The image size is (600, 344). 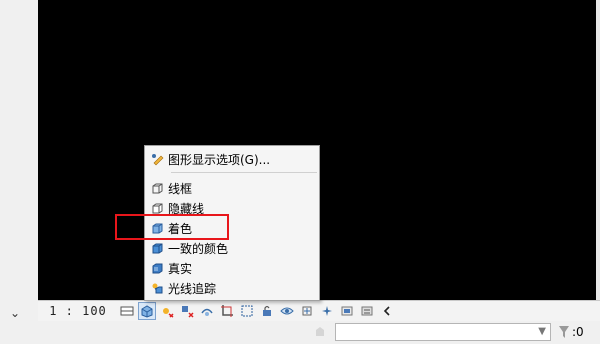 I want to click on consistent-colors-icon, so click(x=157, y=248).